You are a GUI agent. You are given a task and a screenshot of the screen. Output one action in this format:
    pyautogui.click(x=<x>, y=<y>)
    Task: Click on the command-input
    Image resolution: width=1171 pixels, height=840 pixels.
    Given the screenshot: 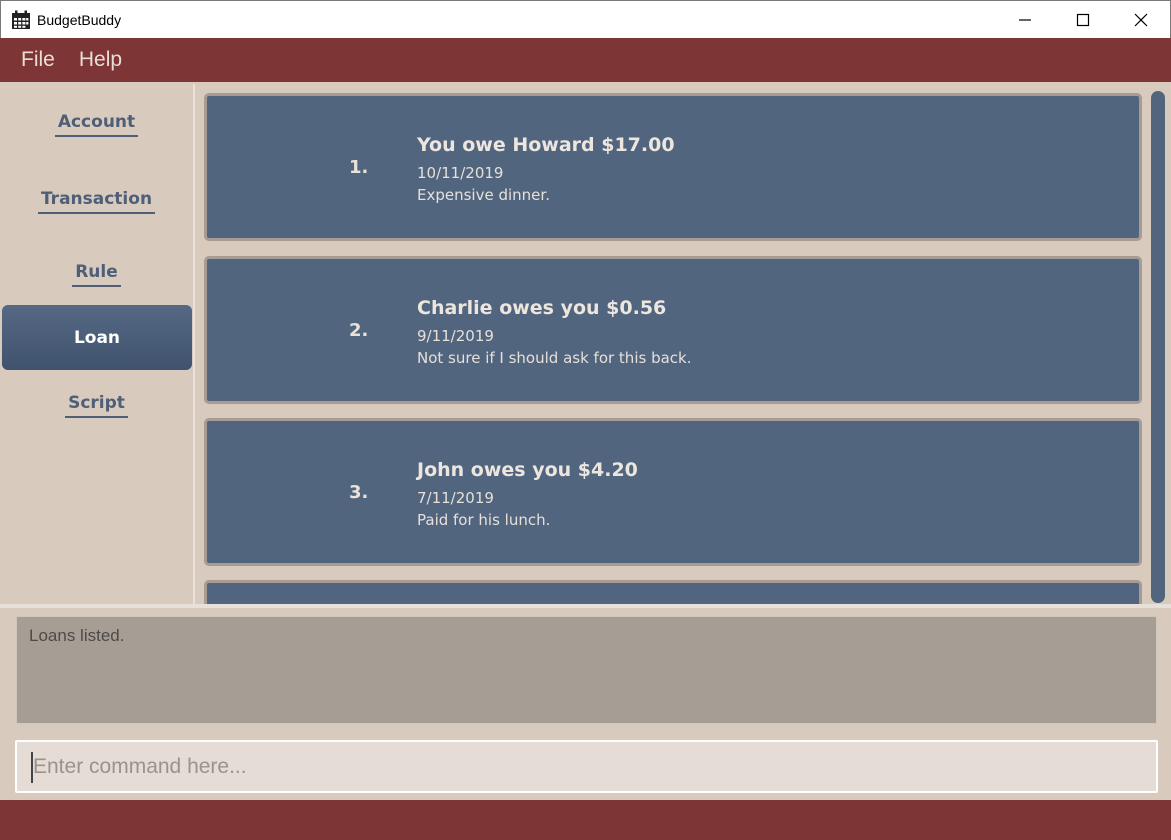 What is the action you would take?
    pyautogui.click(x=586, y=766)
    